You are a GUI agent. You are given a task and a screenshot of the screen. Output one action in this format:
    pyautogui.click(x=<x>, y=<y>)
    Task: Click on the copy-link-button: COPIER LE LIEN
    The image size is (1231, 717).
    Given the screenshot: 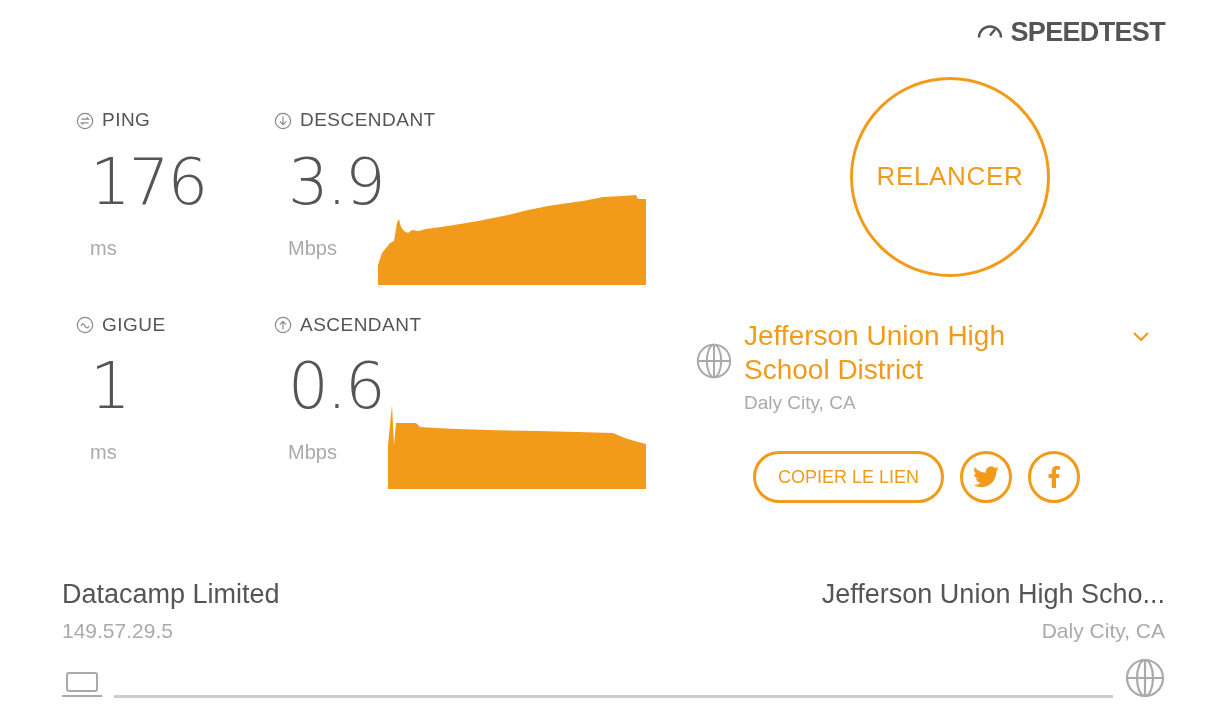 What is the action you would take?
    pyautogui.click(x=849, y=477)
    